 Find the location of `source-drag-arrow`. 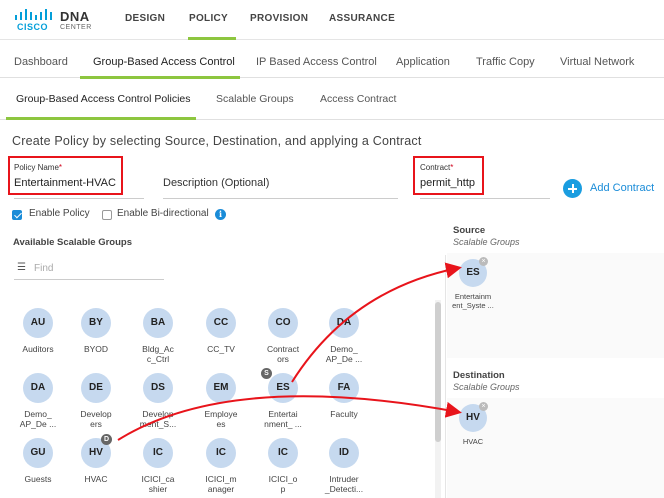

source-drag-arrow is located at coordinates (376, 322).